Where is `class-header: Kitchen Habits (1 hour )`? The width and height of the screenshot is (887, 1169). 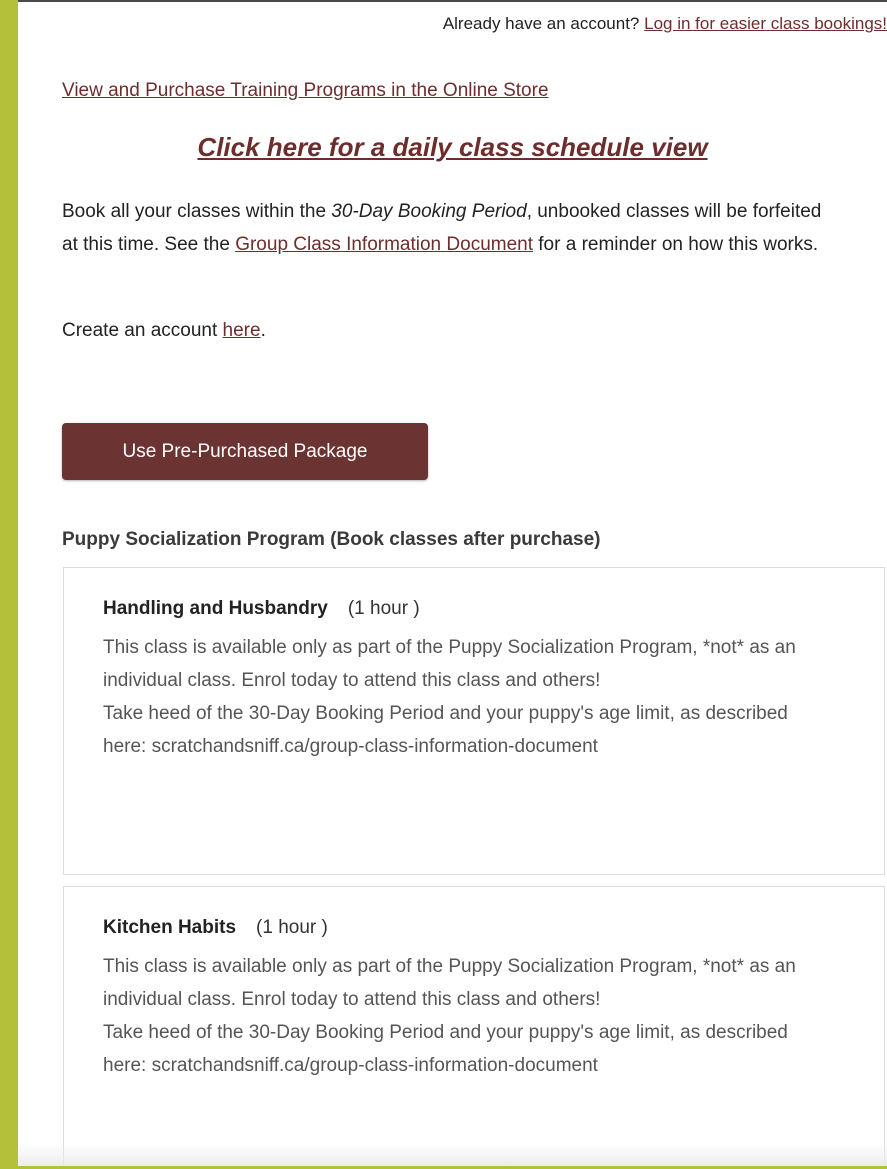
class-header: Kitchen Habits (1 hour ) is located at coordinates (215, 928).